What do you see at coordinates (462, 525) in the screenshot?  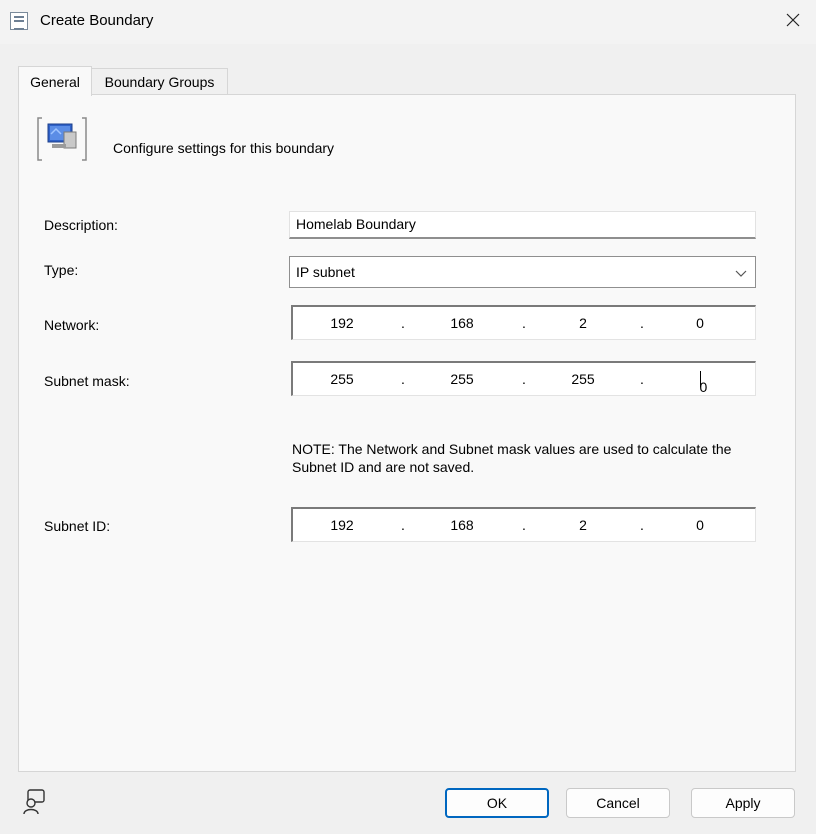 I see `subnet-id-octet-2: 168` at bounding box center [462, 525].